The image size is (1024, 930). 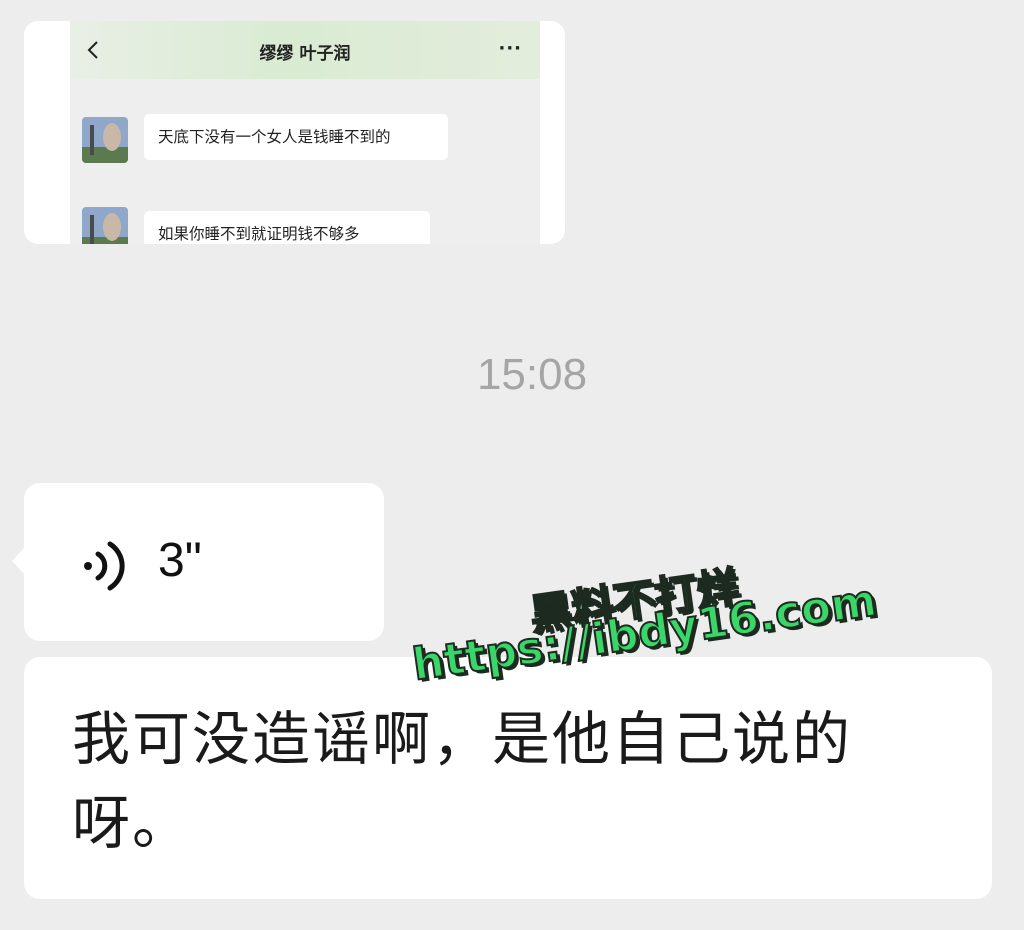 What do you see at coordinates (462, 781) in the screenshot?
I see `message-text: 我可没造谣啊，是他自己说的呀。` at bounding box center [462, 781].